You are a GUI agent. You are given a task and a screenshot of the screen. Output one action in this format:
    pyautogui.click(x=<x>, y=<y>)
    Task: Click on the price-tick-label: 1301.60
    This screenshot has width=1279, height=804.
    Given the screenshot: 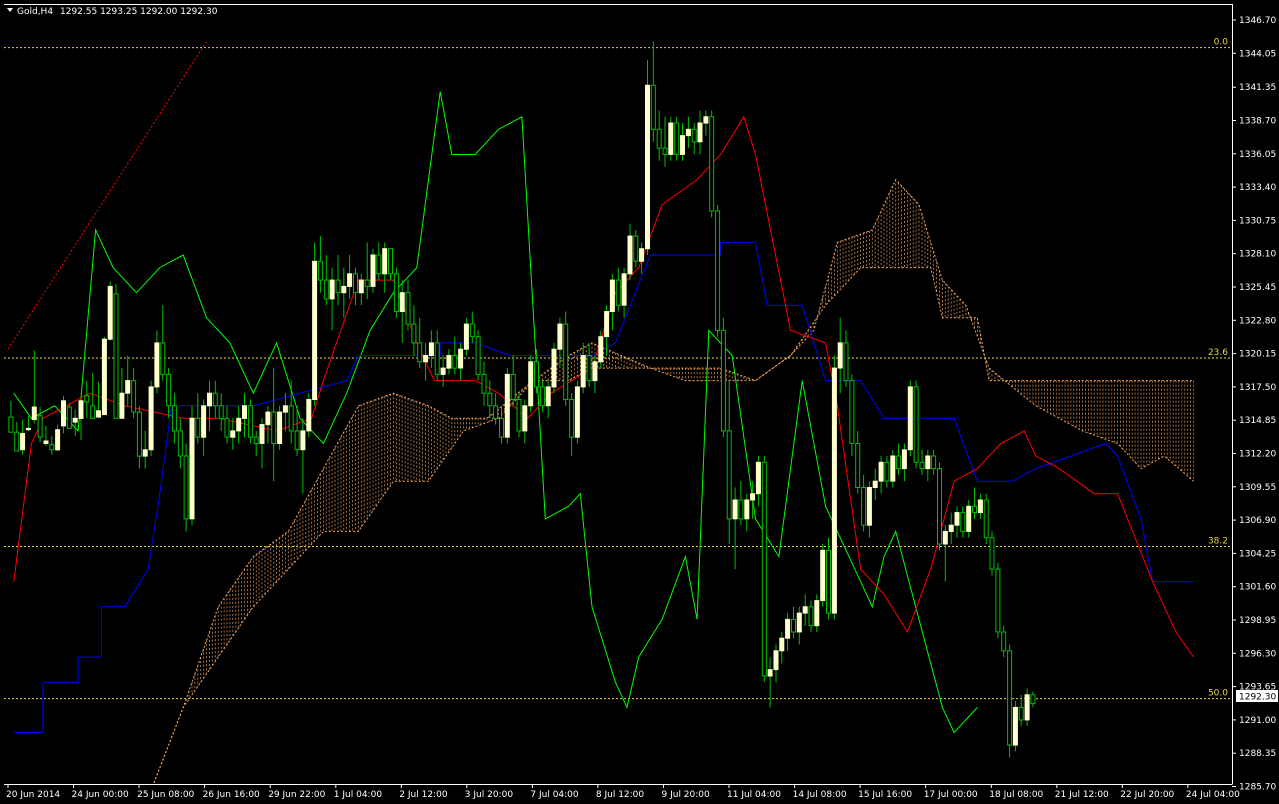 What is the action you would take?
    pyautogui.click(x=1257, y=588)
    